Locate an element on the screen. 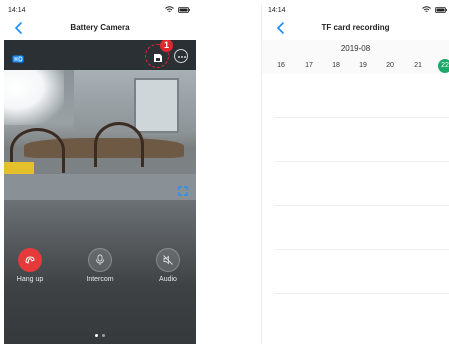 The image size is (449, 346). day-item: 21 is located at coordinates (418, 66).